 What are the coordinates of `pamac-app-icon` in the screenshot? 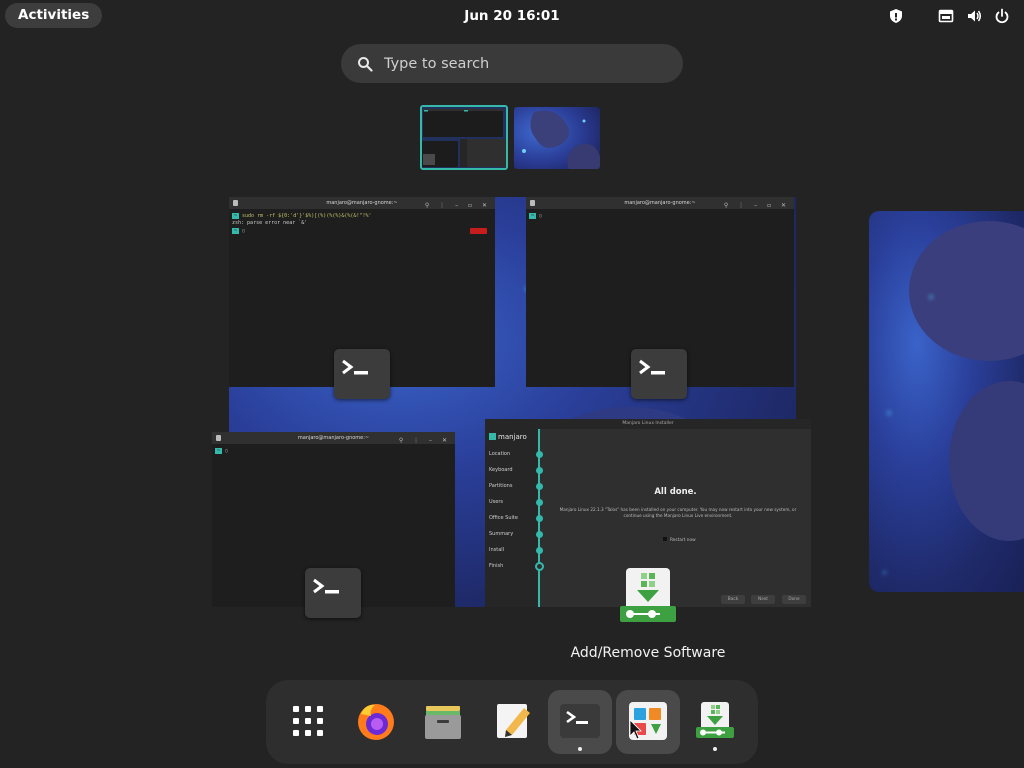 It's located at (648, 595).